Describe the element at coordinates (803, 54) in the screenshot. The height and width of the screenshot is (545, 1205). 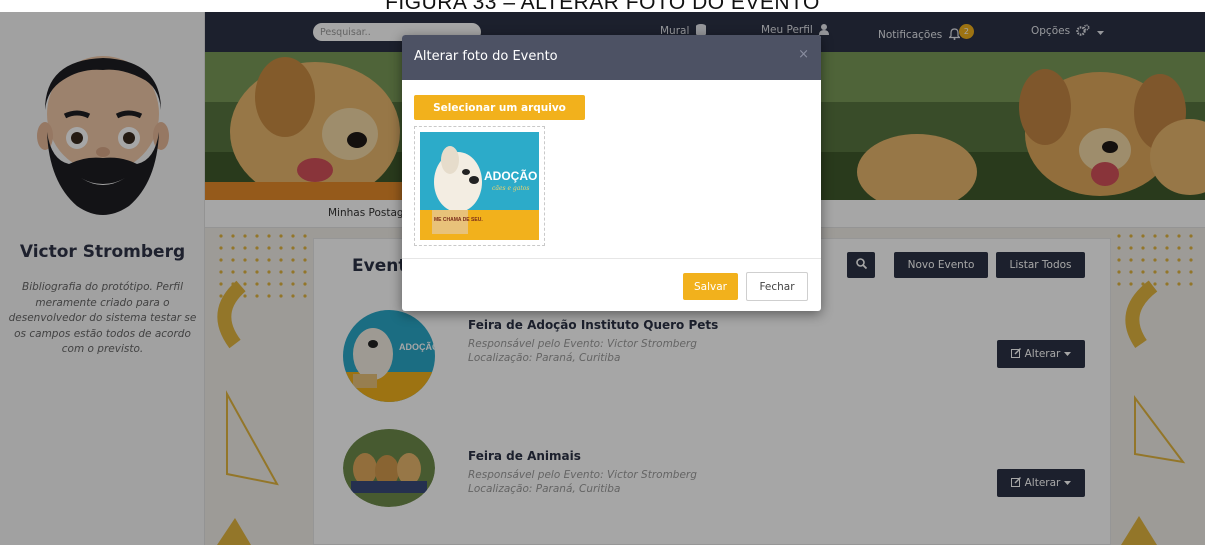
I see `modal-close-icon: ×` at that location.